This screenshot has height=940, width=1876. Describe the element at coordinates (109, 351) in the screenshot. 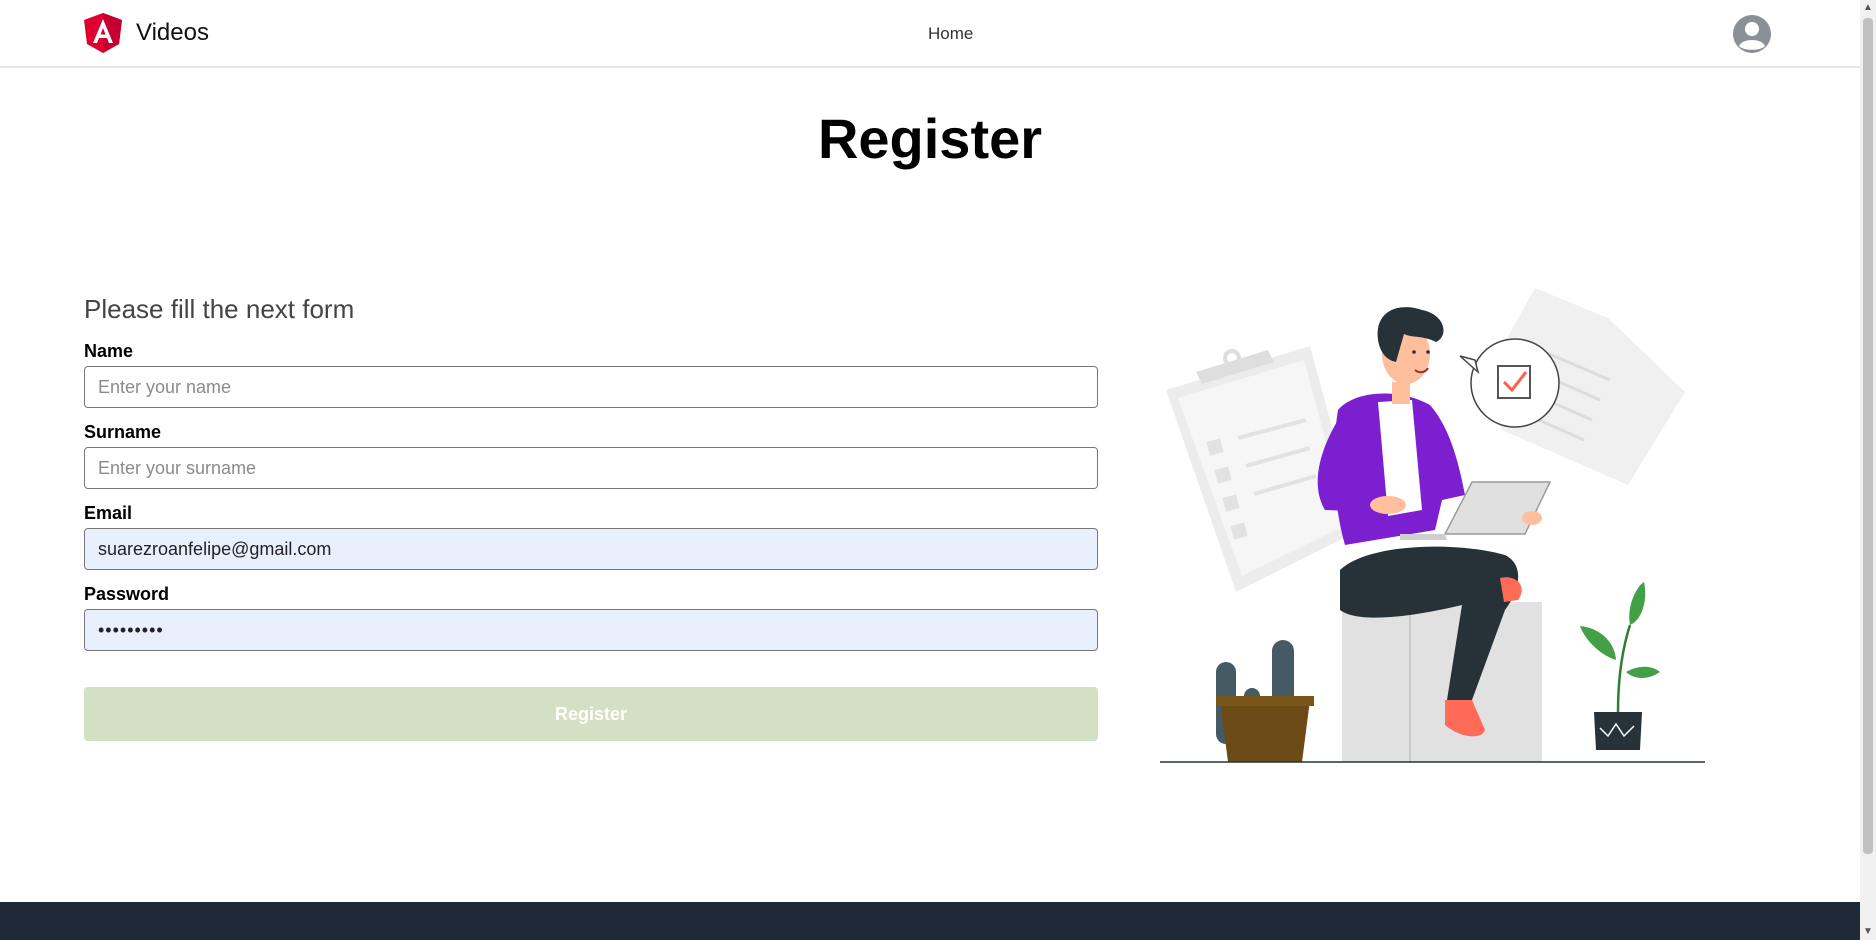

I see `name-label: Name` at that location.